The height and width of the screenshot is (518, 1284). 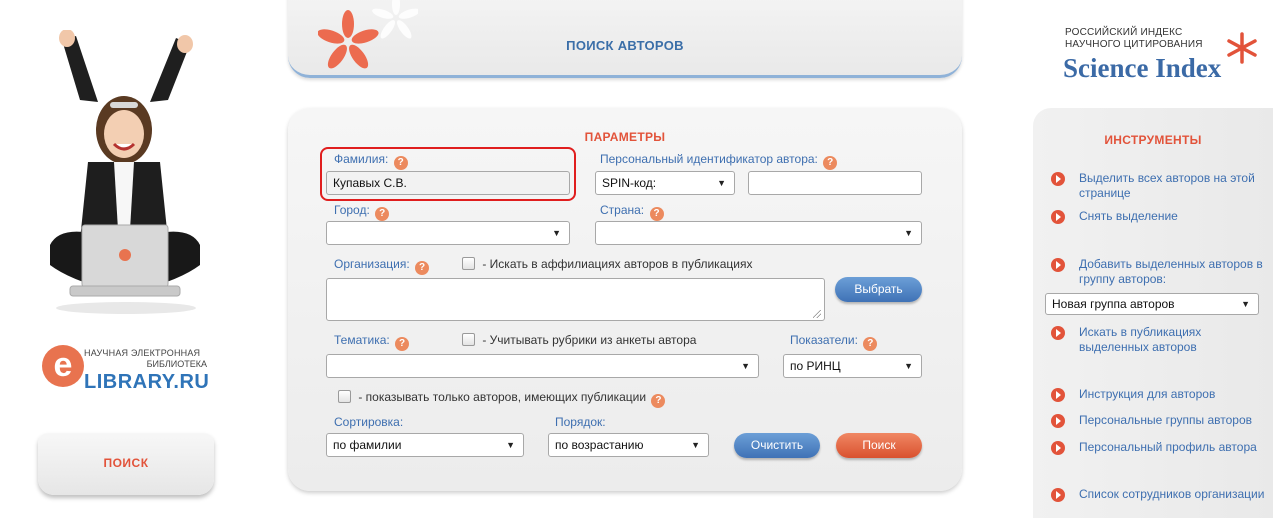 What do you see at coordinates (1124, 32) in the screenshot?
I see `science-index-caption-line1: РОССИЙСКИЙ ИНДЕКС` at bounding box center [1124, 32].